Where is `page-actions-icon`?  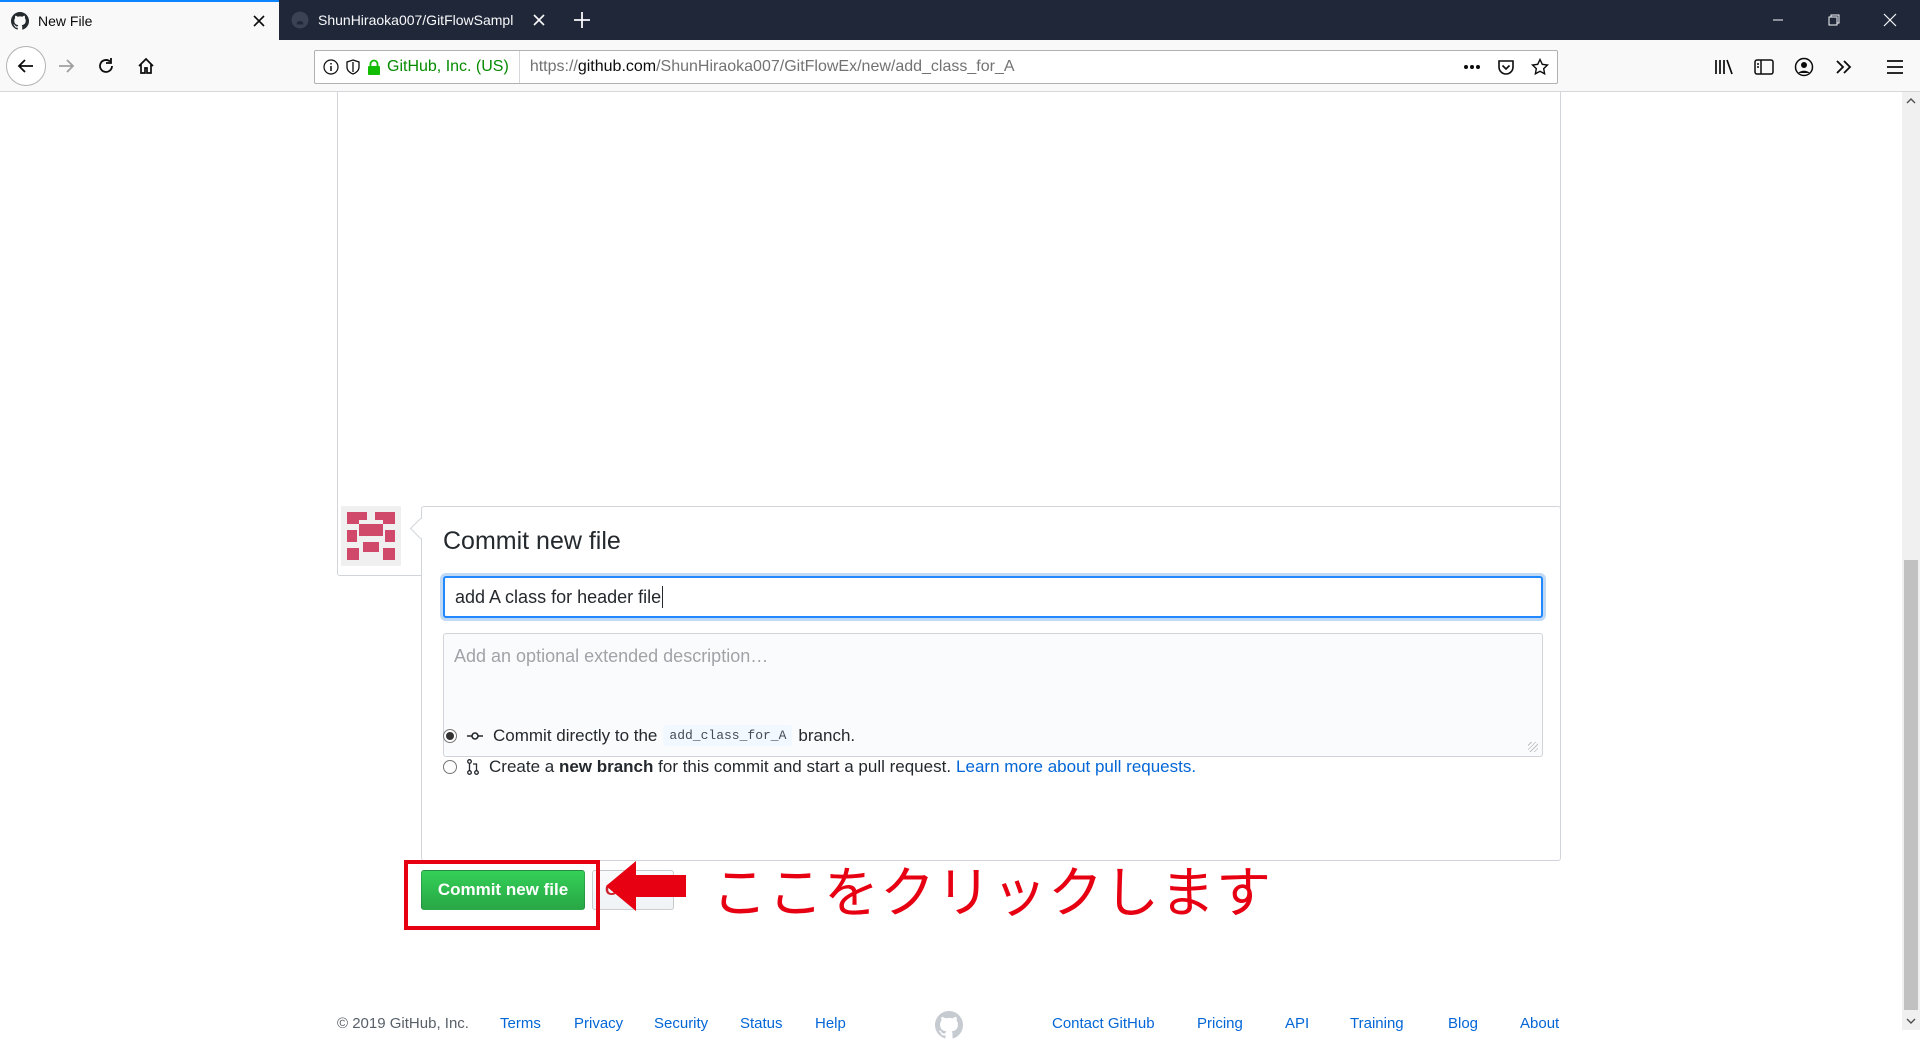 page-actions-icon is located at coordinates (1472, 67).